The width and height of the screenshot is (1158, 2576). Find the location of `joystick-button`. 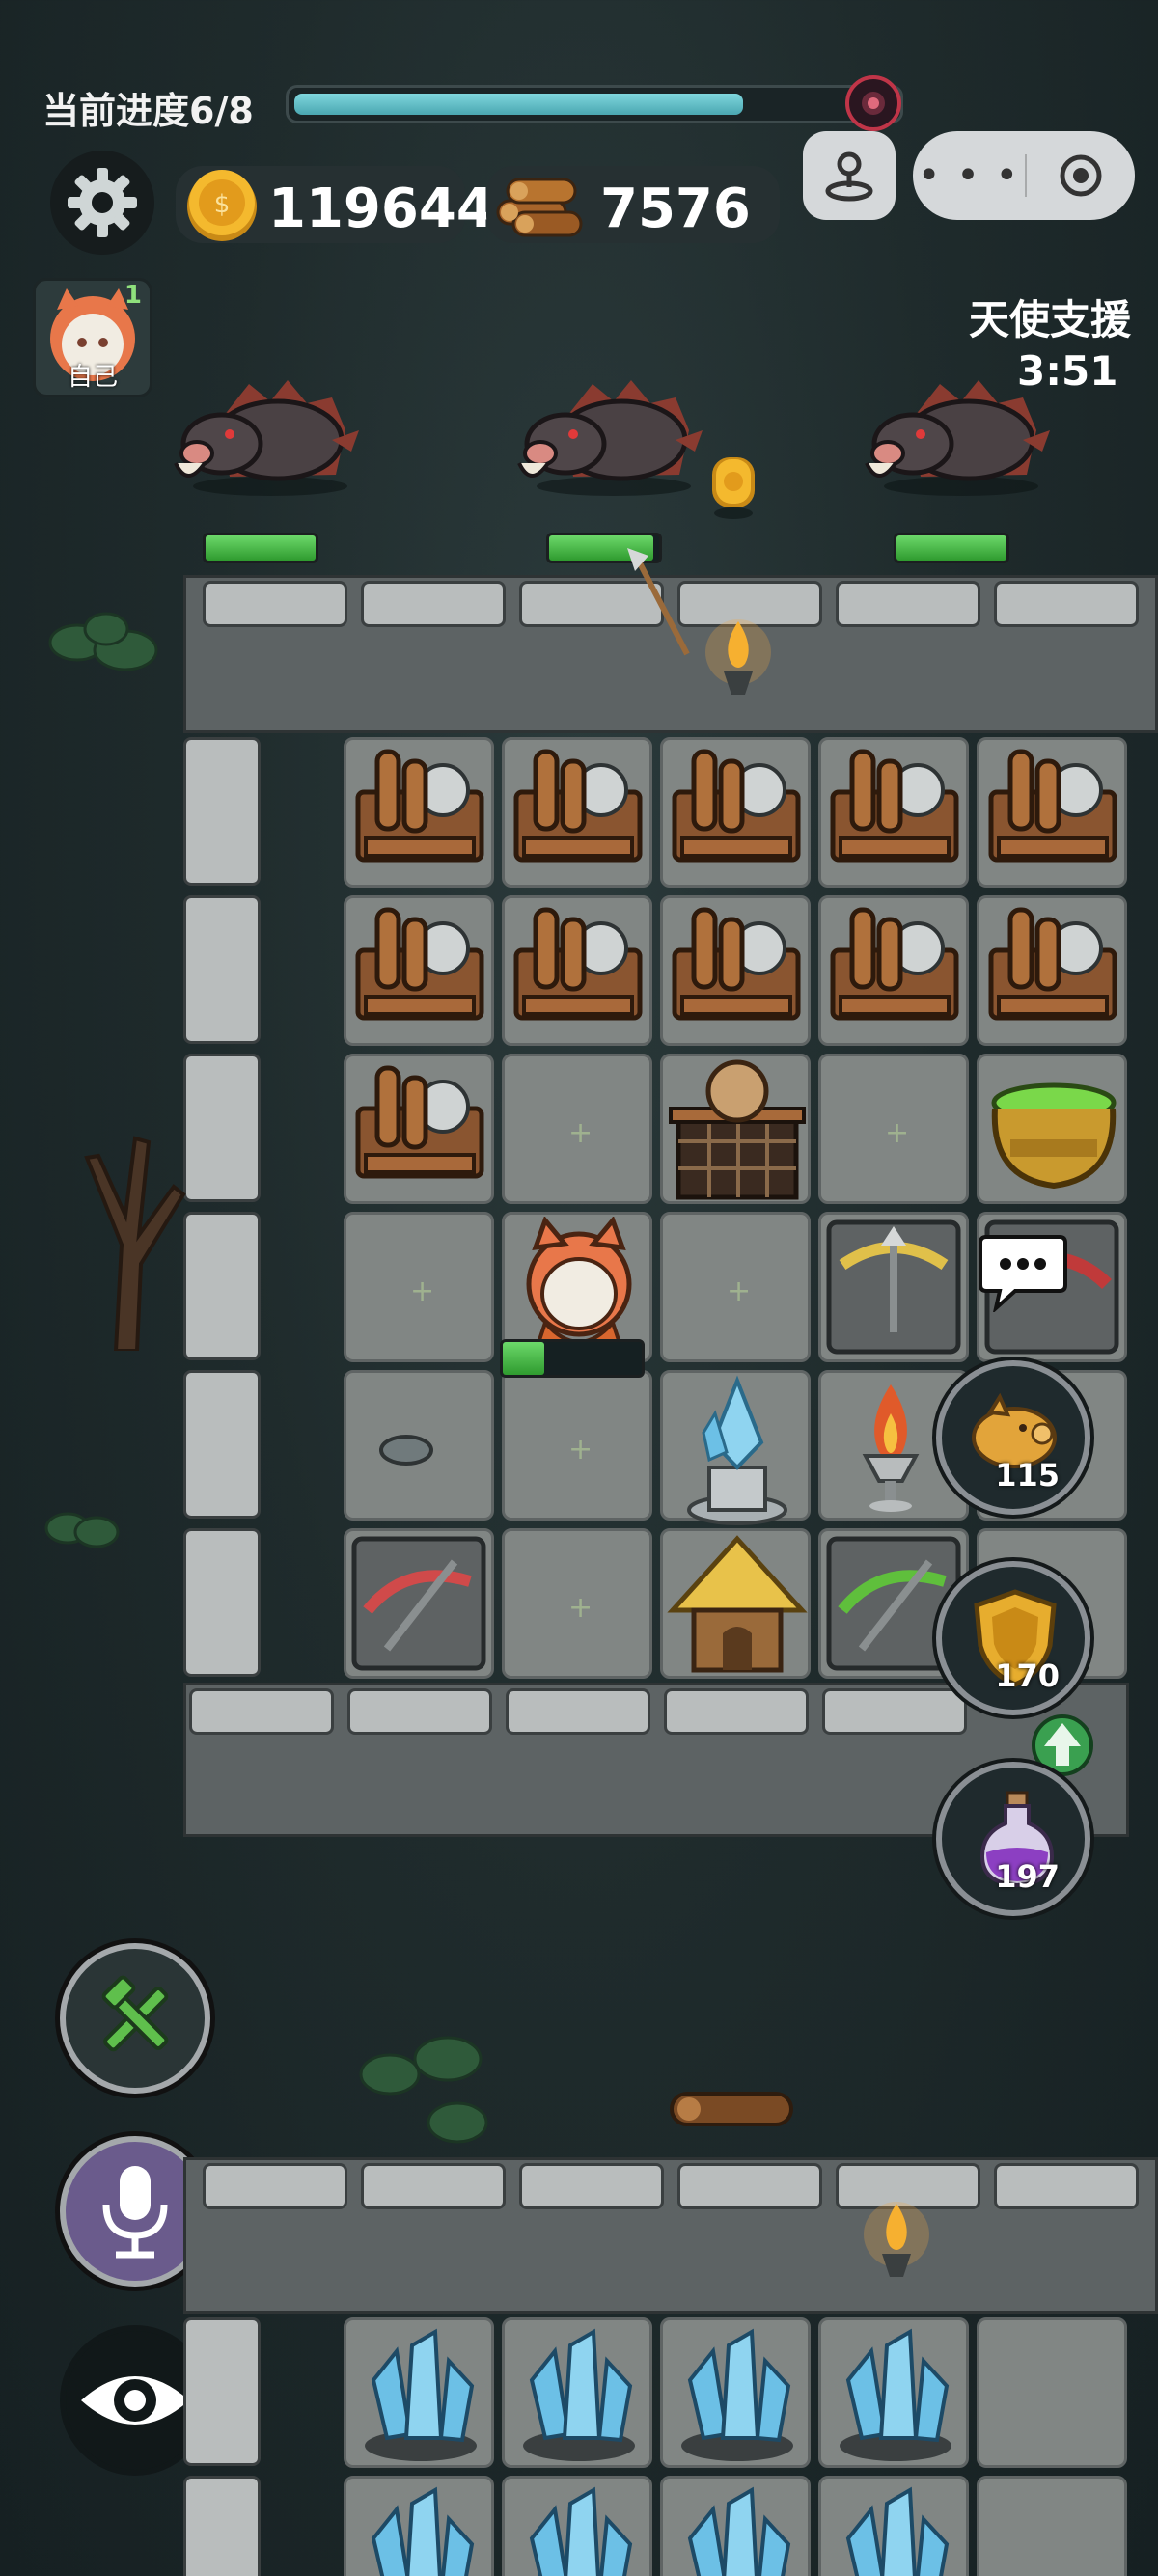

joystick-button is located at coordinates (849, 176).